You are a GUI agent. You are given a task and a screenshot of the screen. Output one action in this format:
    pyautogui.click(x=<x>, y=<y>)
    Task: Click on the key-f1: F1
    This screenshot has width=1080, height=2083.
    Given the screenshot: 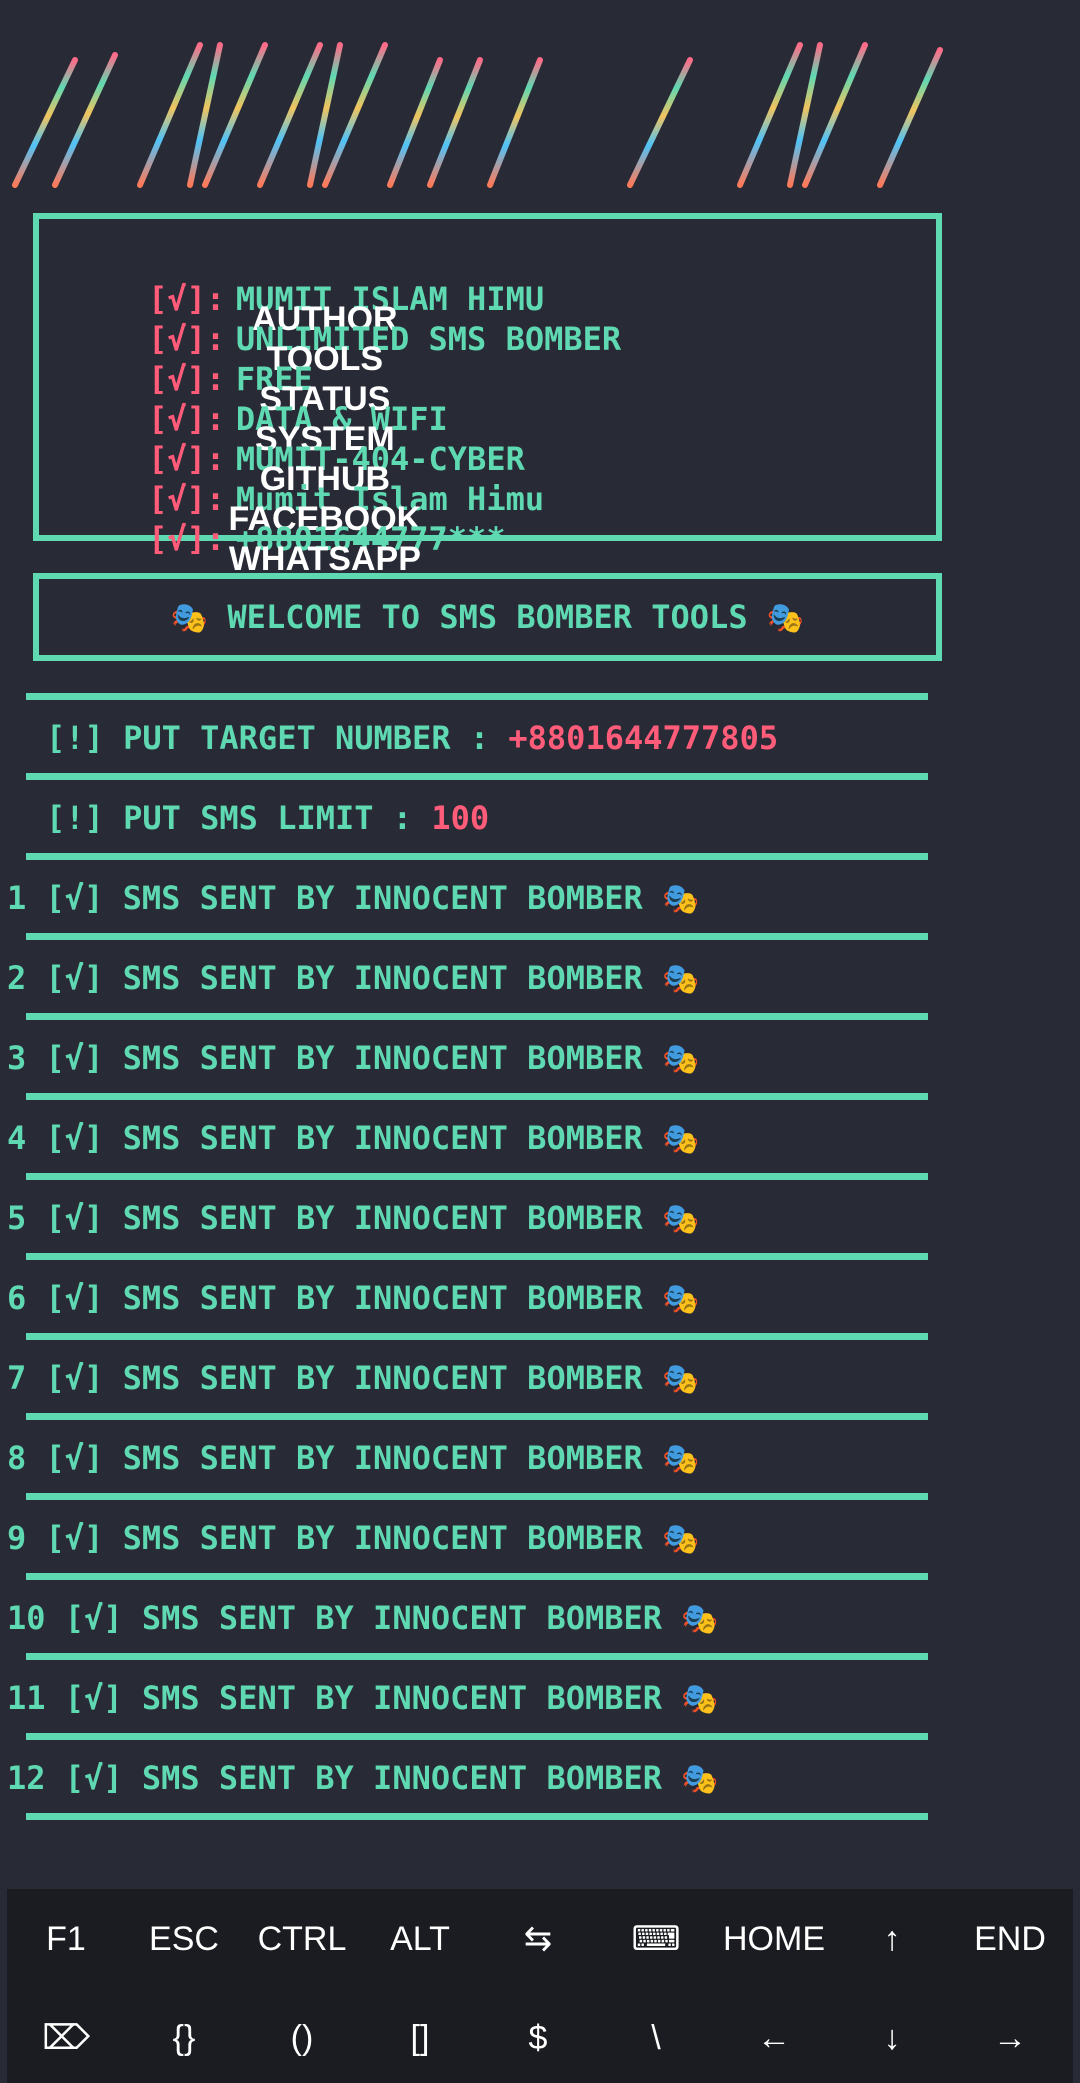 What is the action you would take?
    pyautogui.click(x=66, y=1939)
    